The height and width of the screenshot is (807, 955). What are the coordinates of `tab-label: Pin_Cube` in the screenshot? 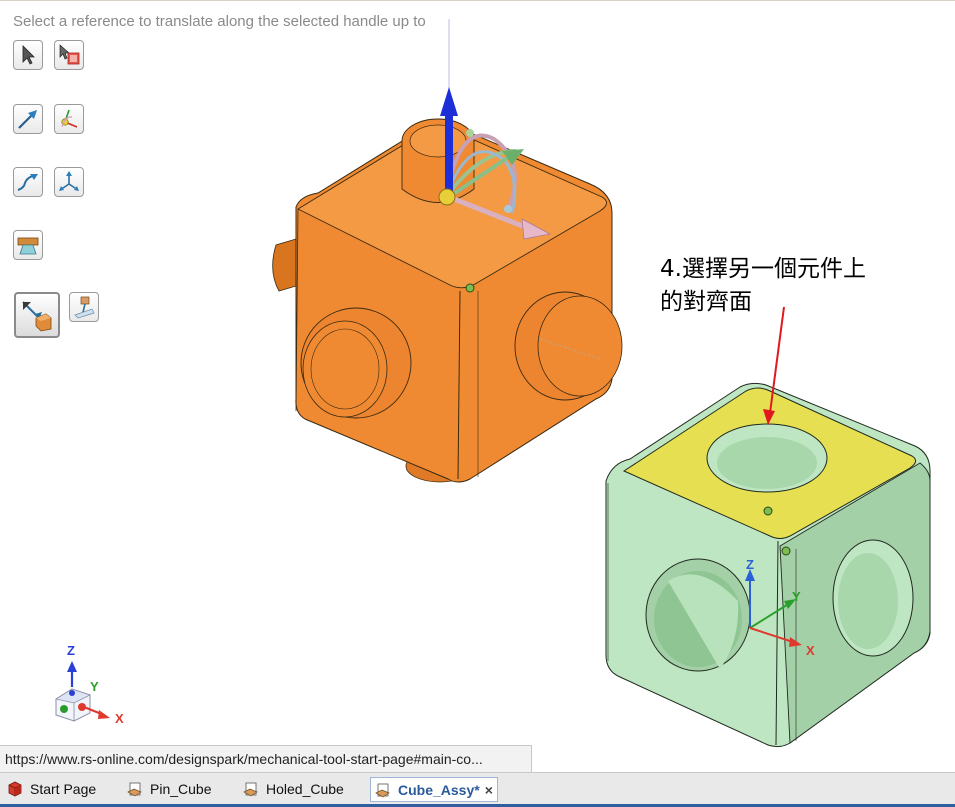 It's located at (181, 789).